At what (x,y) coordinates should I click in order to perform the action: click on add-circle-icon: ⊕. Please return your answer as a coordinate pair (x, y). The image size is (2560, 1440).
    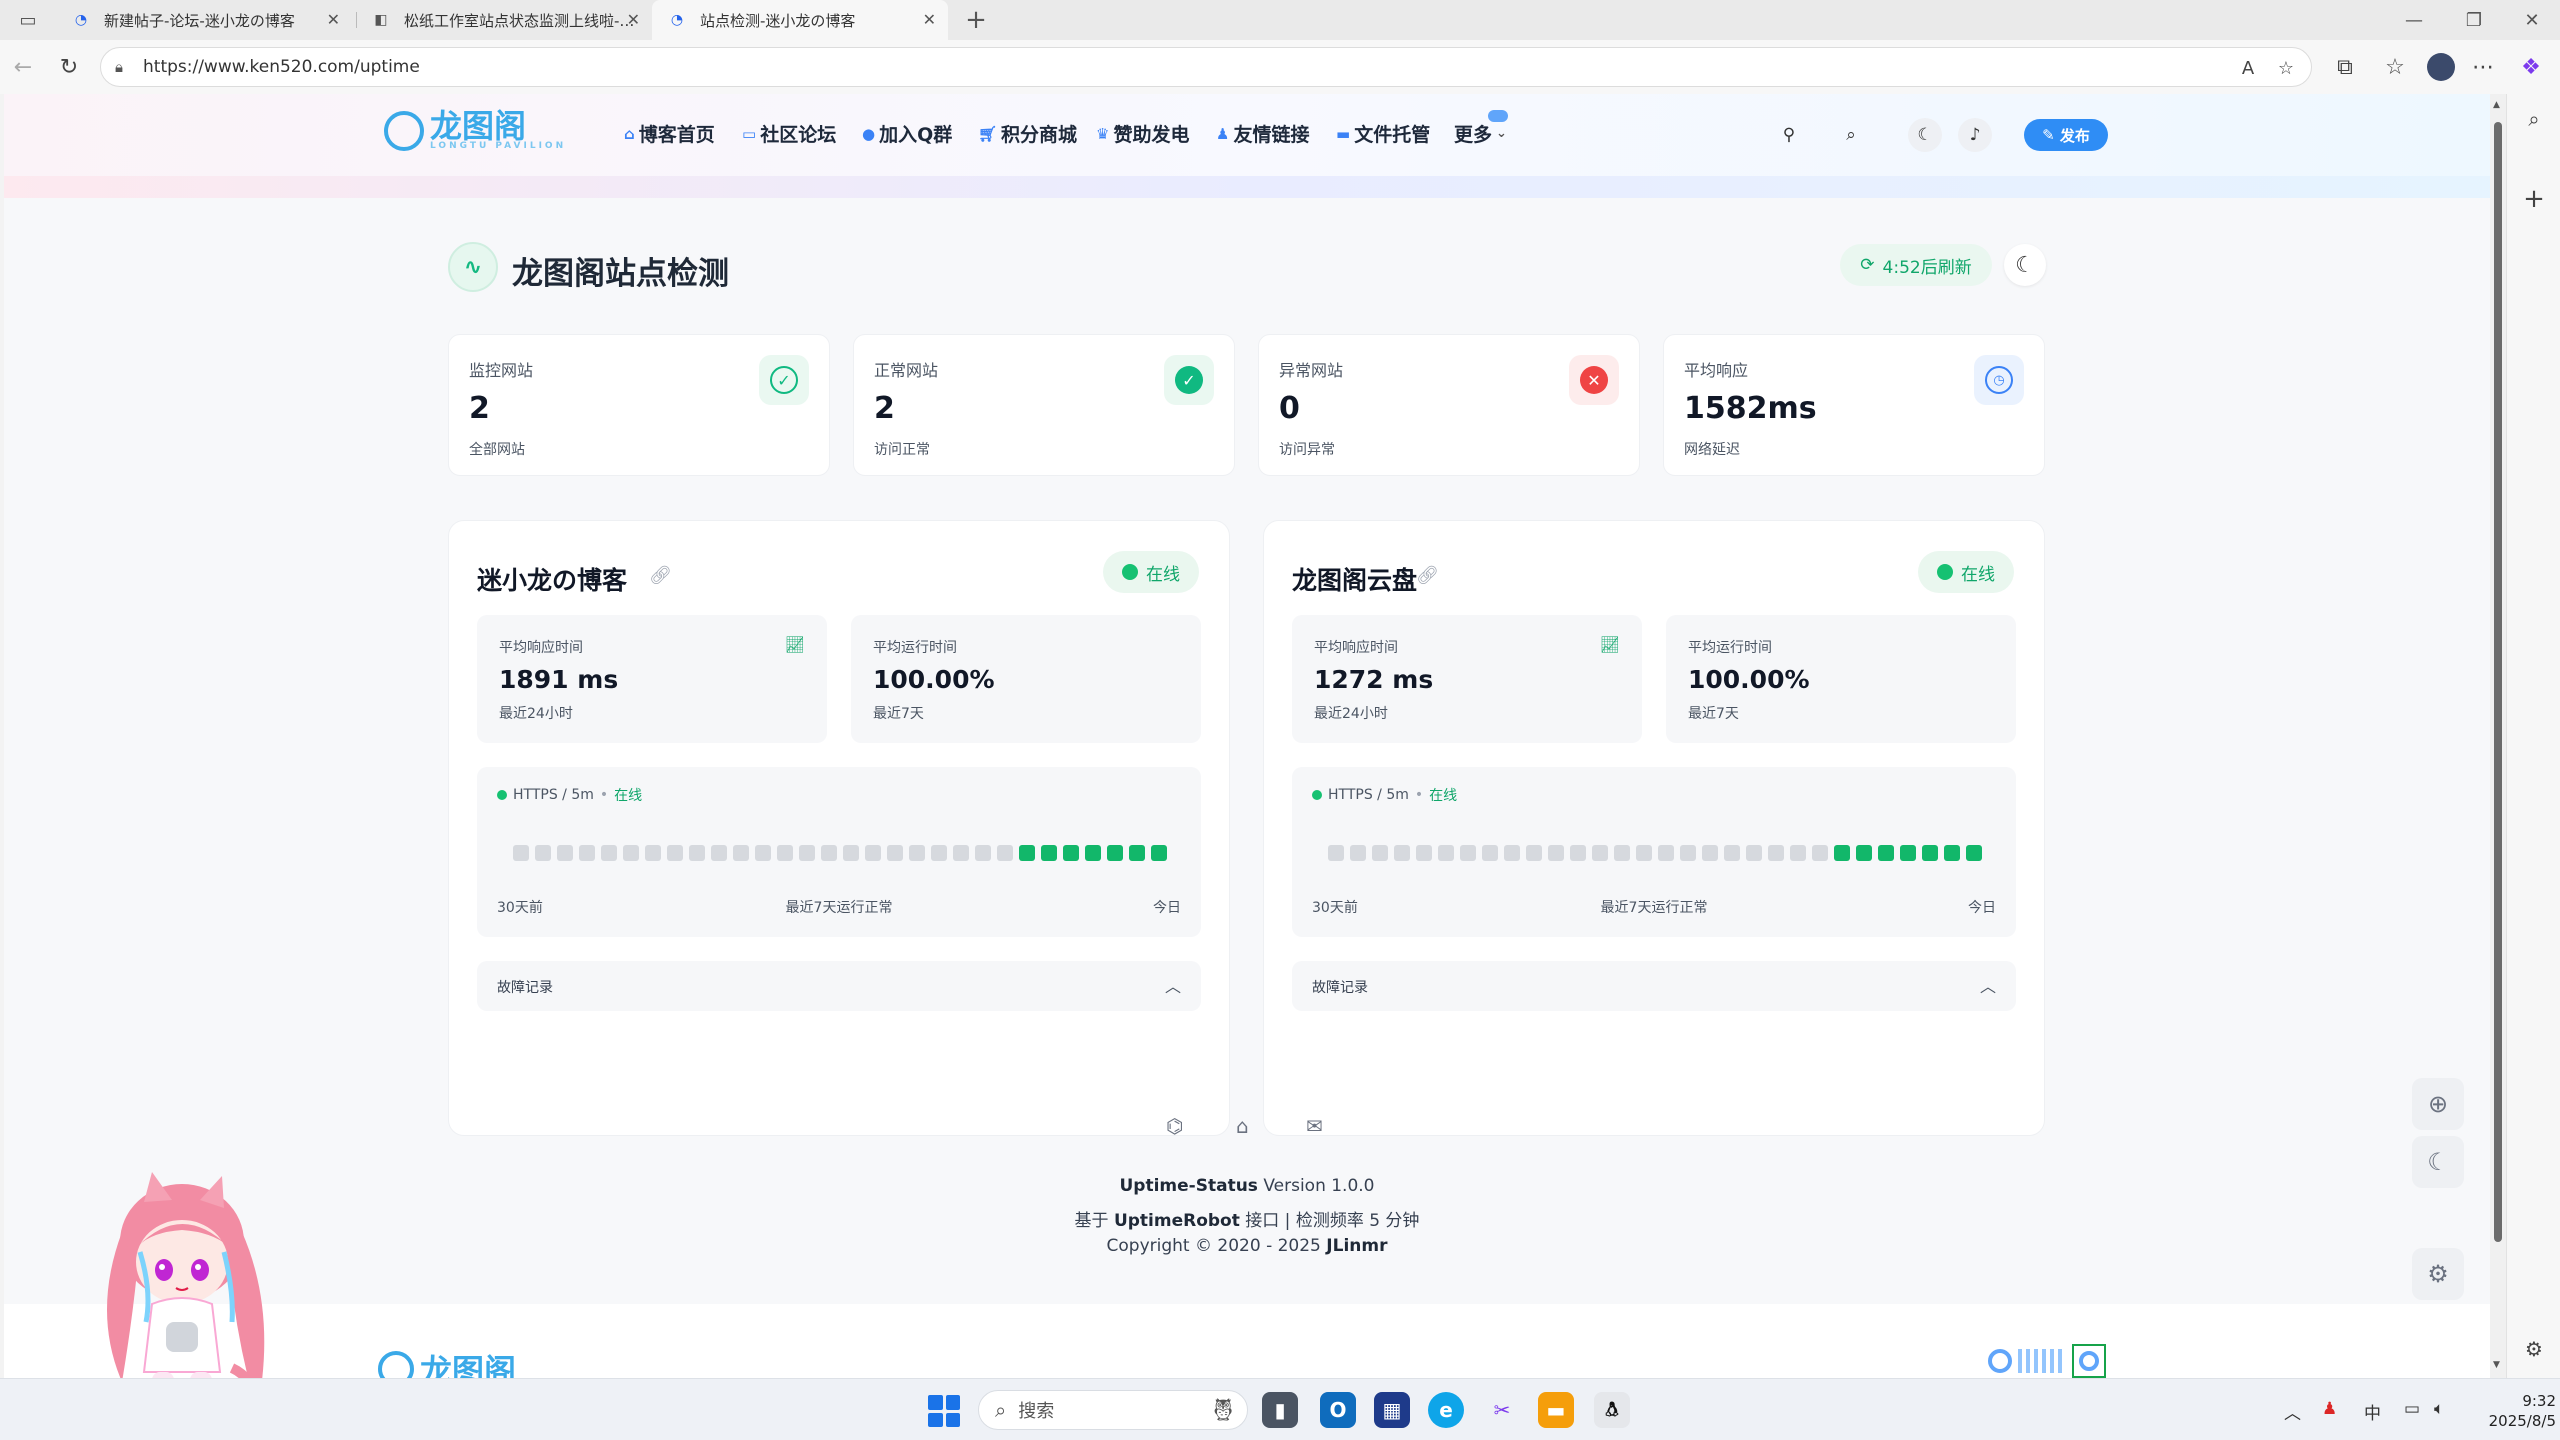
    Looking at the image, I should click on (2438, 1104).